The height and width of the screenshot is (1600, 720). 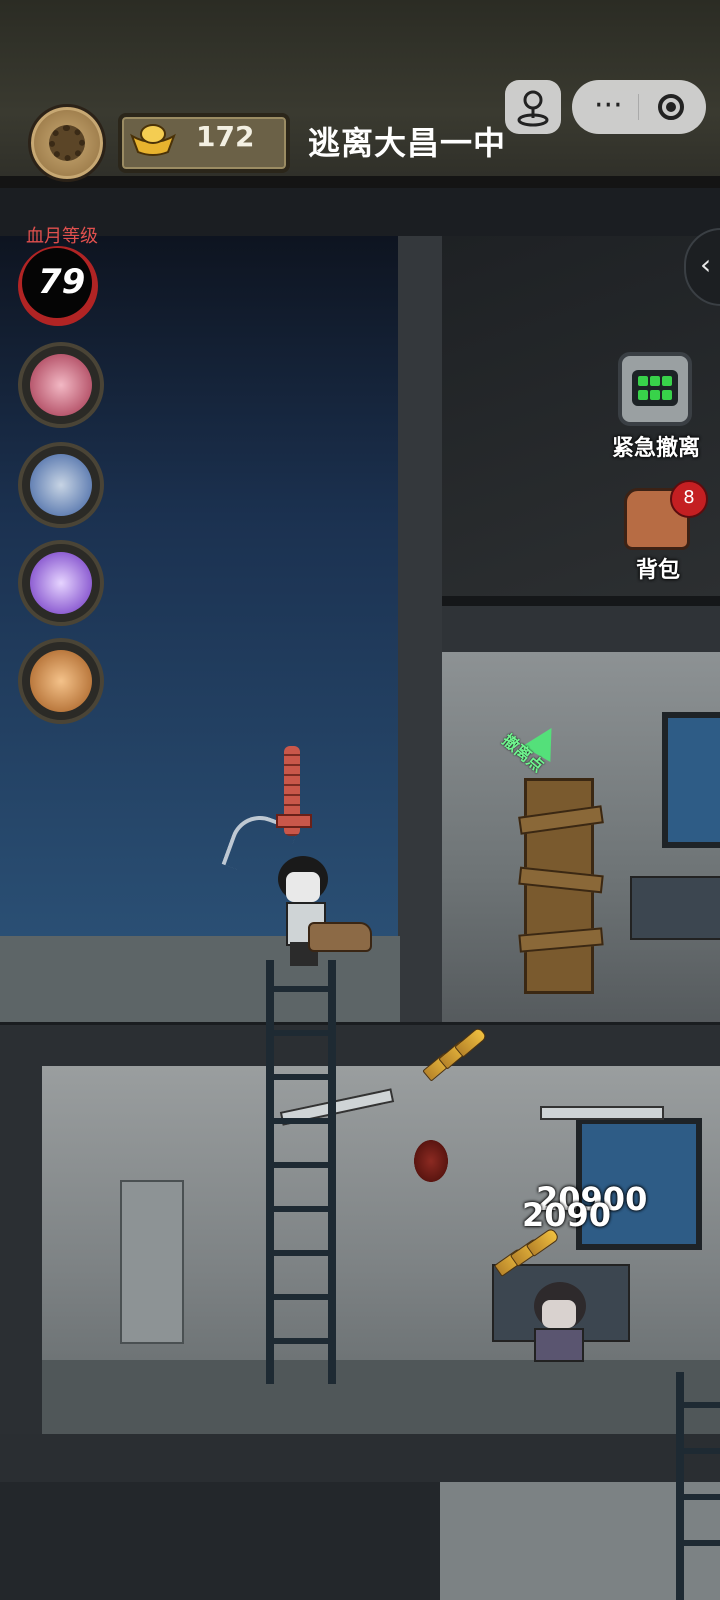 What do you see at coordinates (608, 105) in the screenshot?
I see `more-options-icon: ···` at bounding box center [608, 105].